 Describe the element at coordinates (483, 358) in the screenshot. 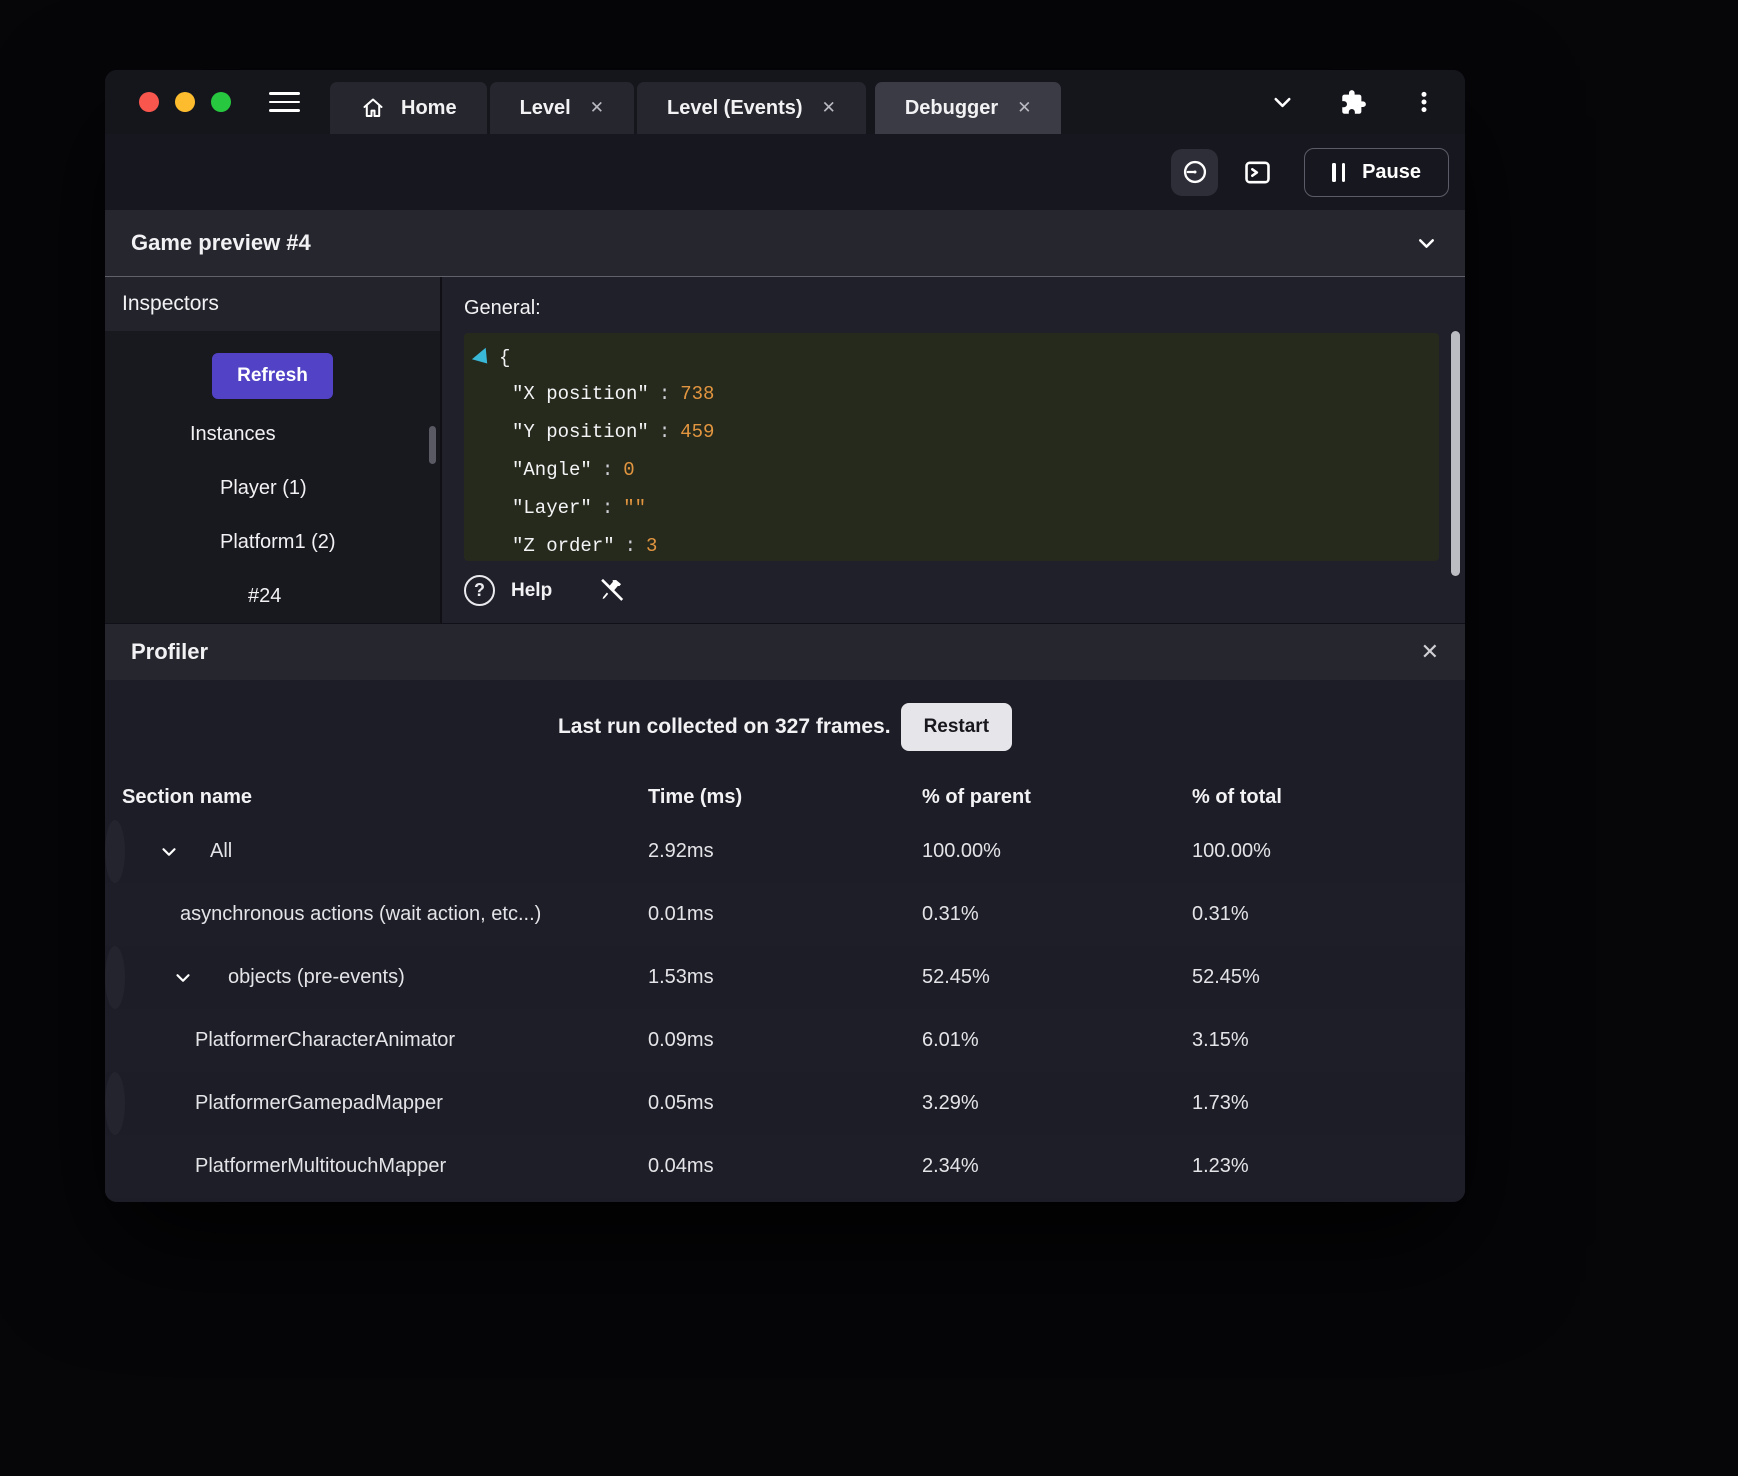

I see `collapse-triangle-icon` at that location.